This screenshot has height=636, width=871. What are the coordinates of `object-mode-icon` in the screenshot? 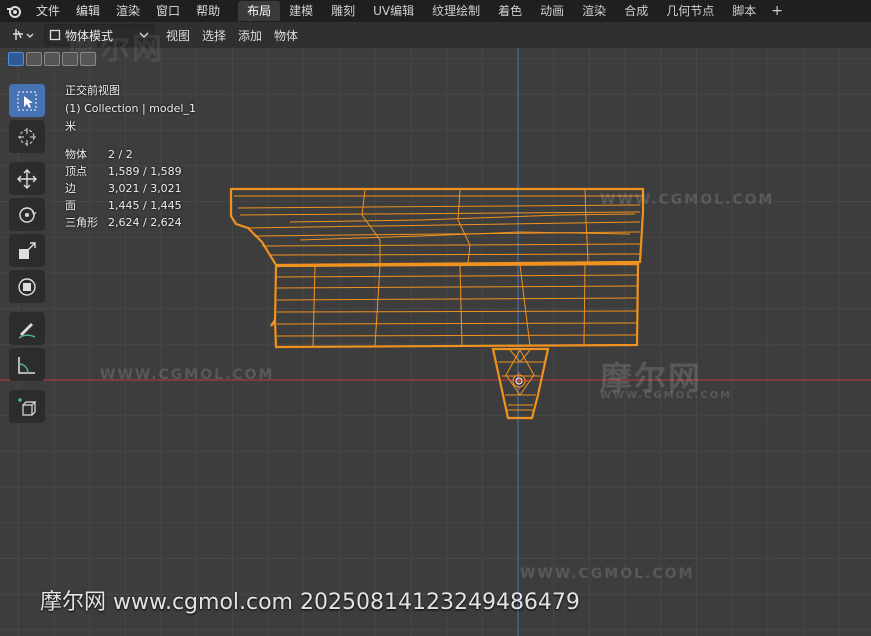 It's located at (55, 35).